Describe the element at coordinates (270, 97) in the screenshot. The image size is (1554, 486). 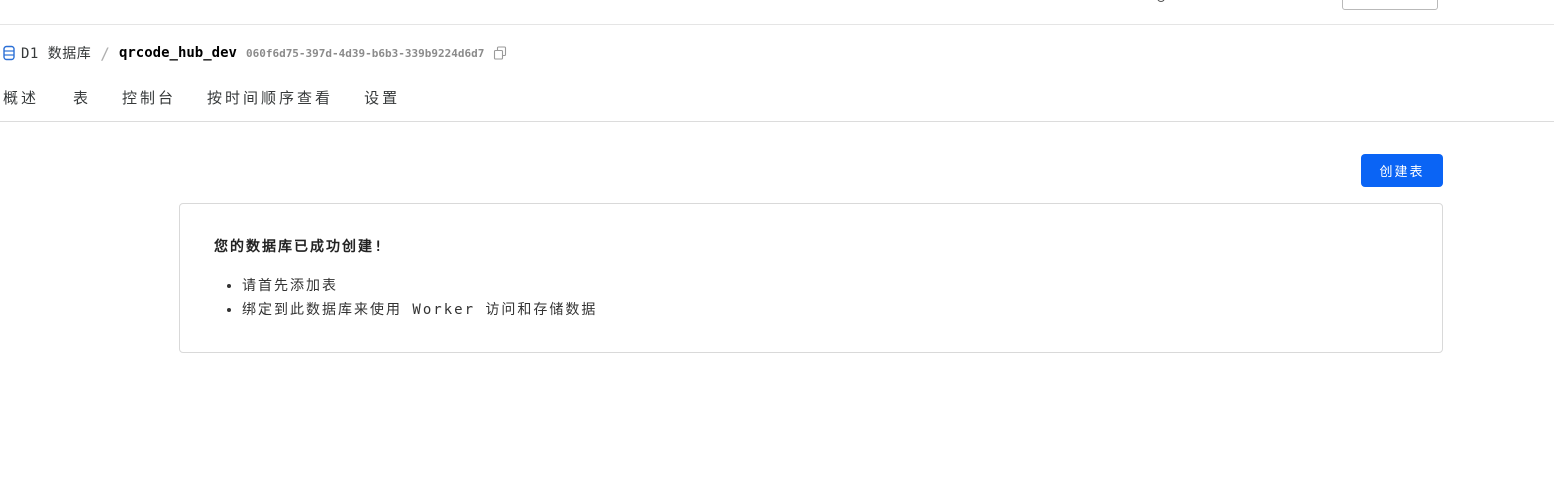
I see `tab-time-travel: 按时间顺序查看` at that location.